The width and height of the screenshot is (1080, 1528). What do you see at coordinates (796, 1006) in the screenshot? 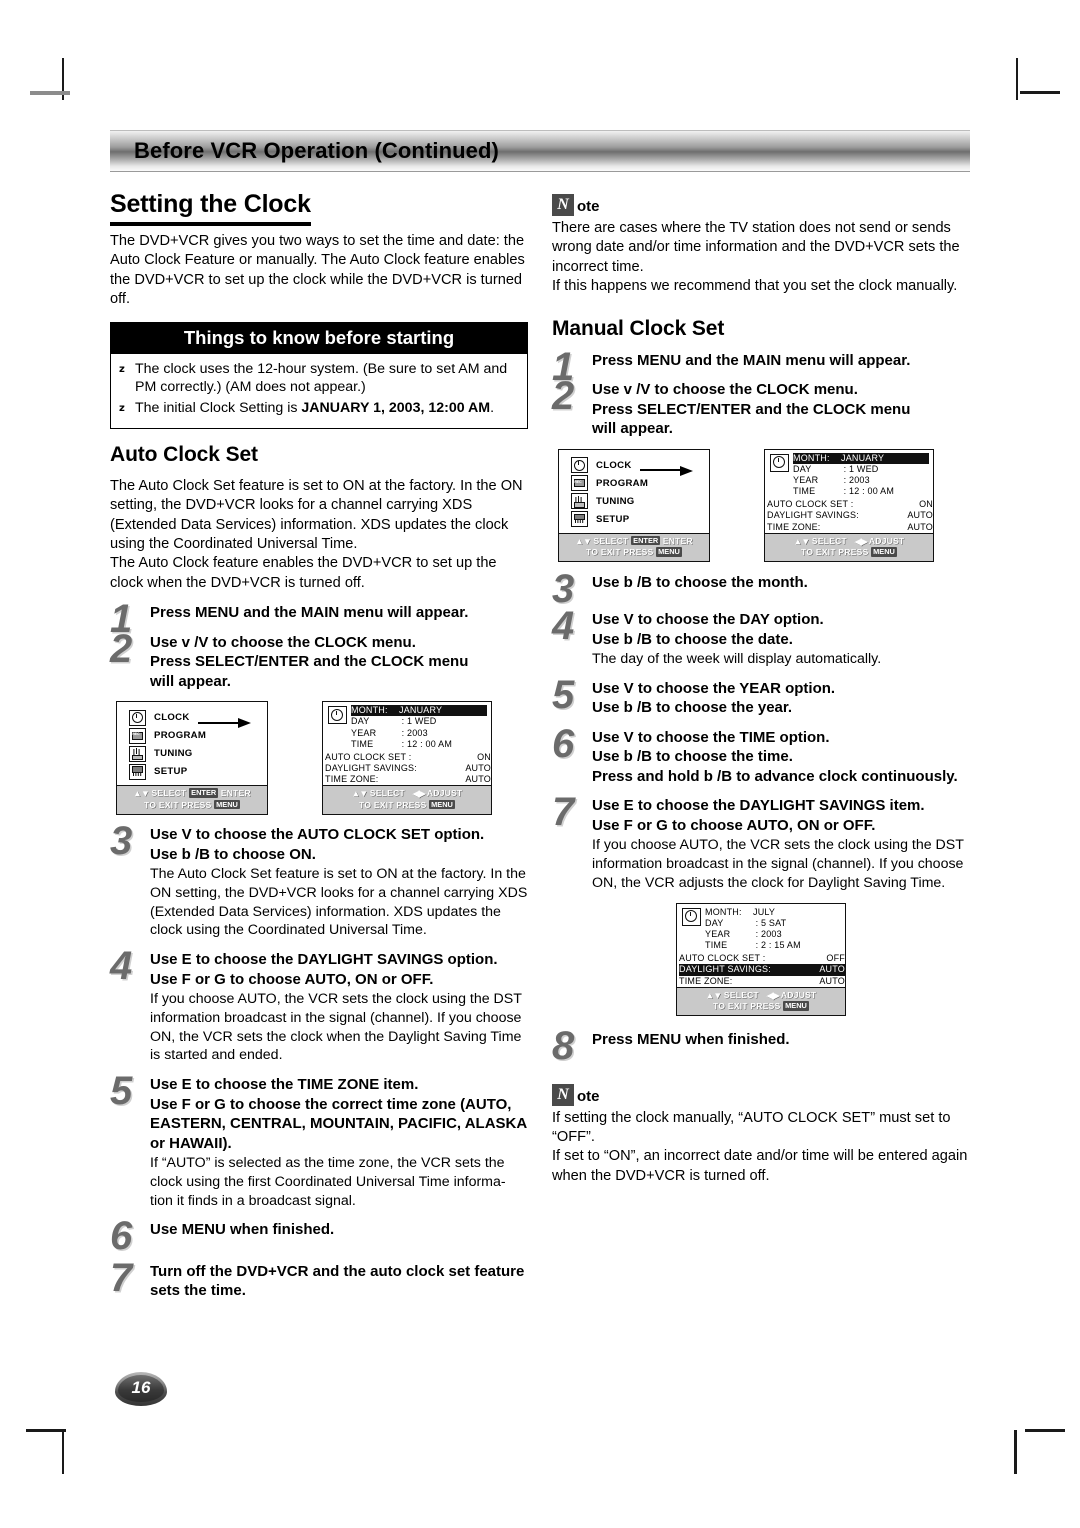
I see `menu-key-icon: MENU` at bounding box center [796, 1006].